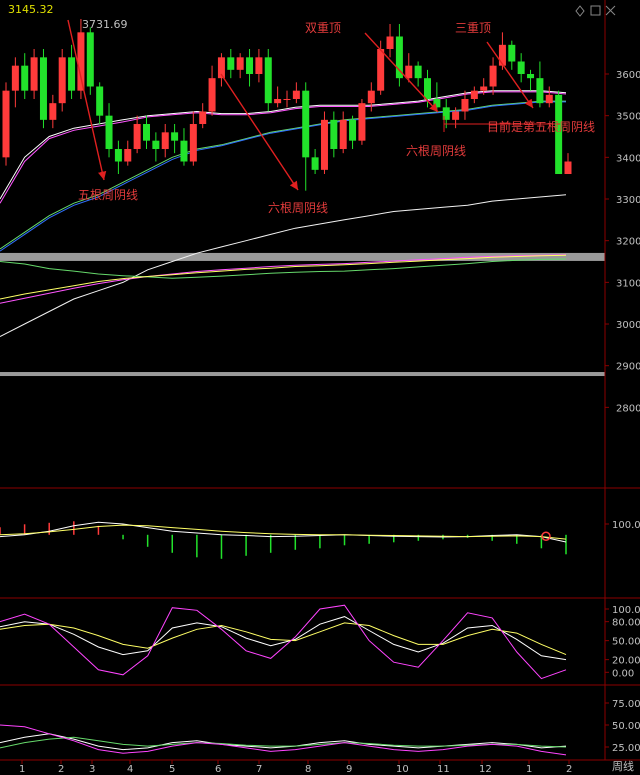 Image resolution: width=640 pixels, height=775 pixels. I want to click on annotation-six-weekly-bearish-1: 六根周阴线, so click(298, 208).